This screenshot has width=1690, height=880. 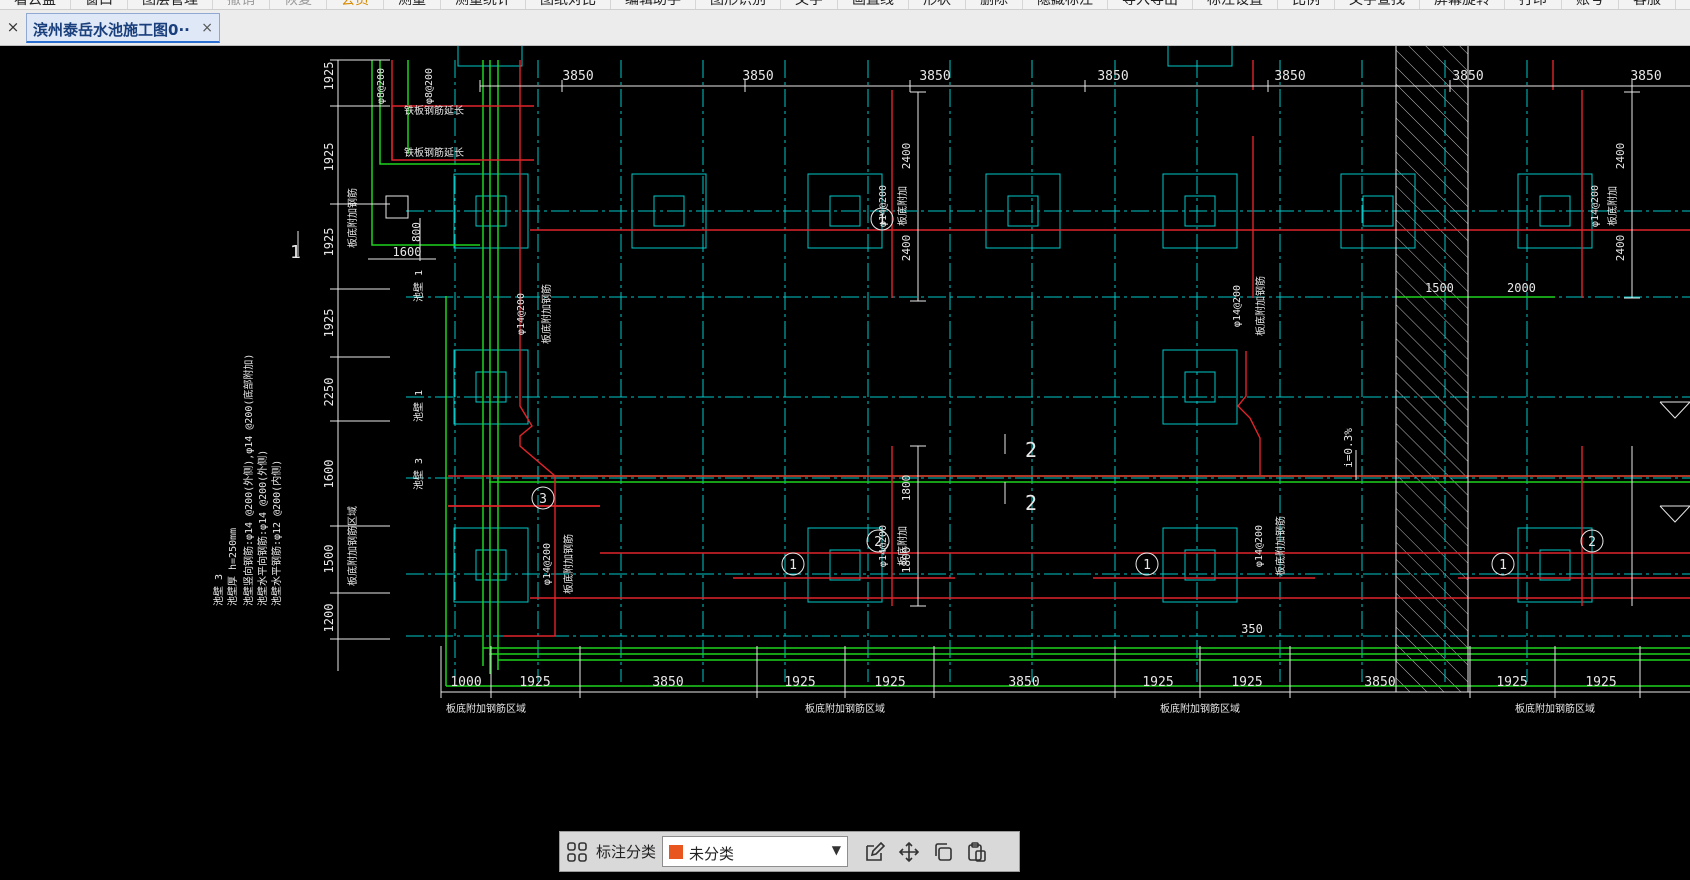 What do you see at coordinates (937, 4) in the screenshot?
I see `menu-item: 形状` at bounding box center [937, 4].